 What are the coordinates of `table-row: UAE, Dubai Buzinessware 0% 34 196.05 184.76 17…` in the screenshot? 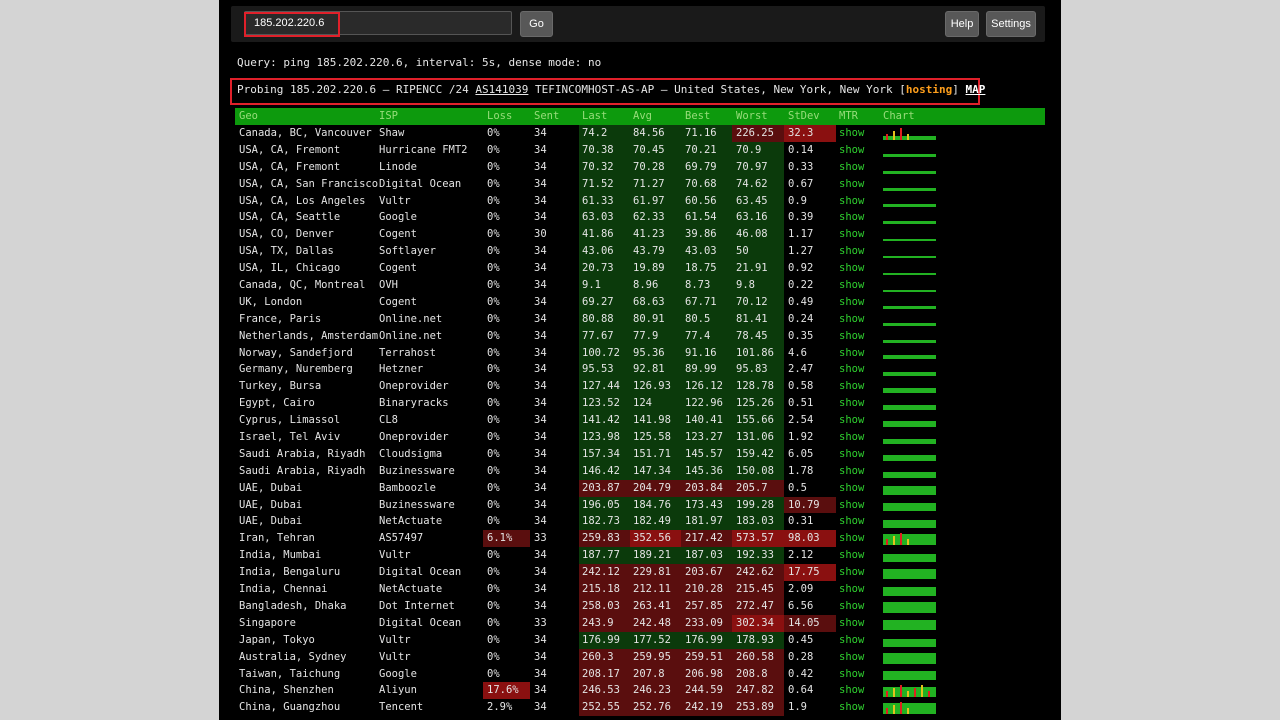 It's located at (640, 505).